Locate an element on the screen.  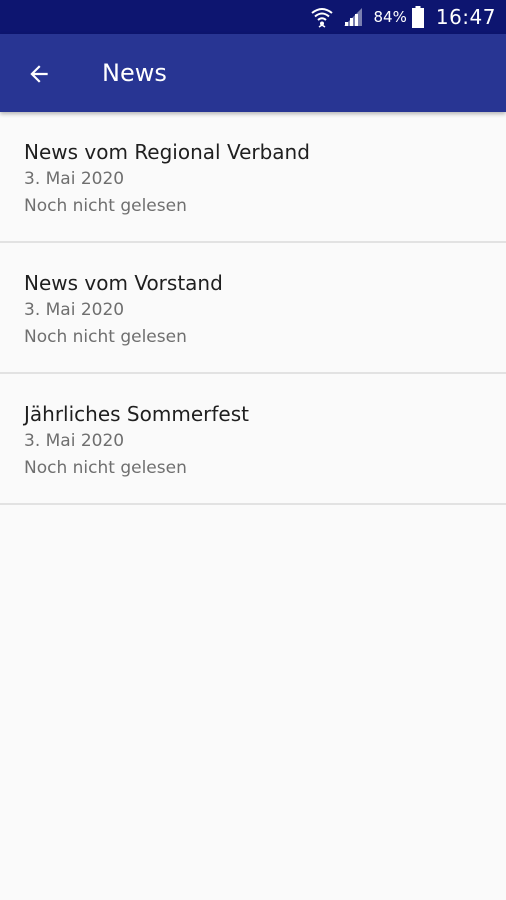
news-item-title: News vom Vorstand is located at coordinates (123, 283).